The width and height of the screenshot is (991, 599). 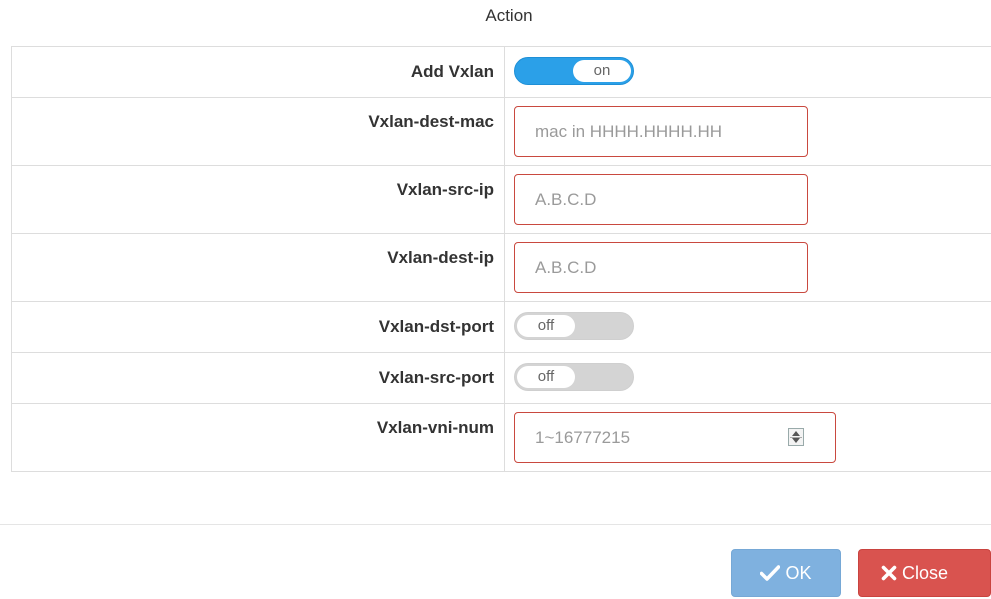 I want to click on ok-button: OK, so click(x=786, y=573).